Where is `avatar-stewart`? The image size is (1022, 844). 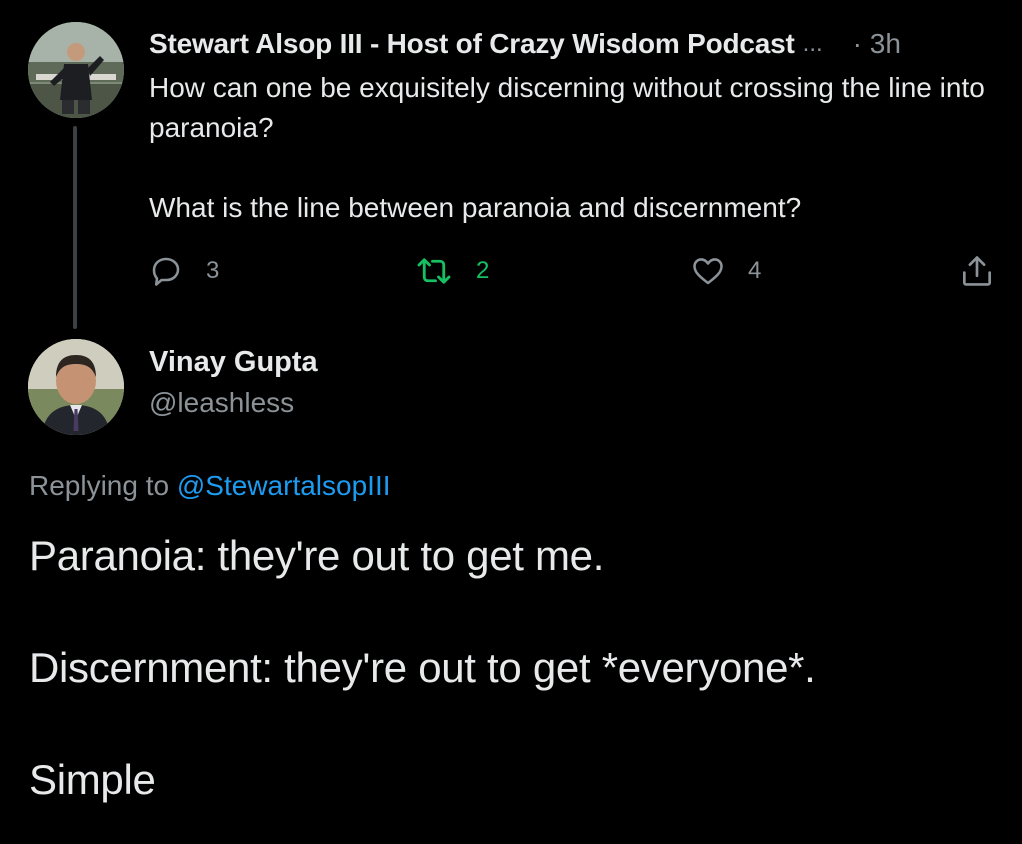
avatar-stewart is located at coordinates (76, 70).